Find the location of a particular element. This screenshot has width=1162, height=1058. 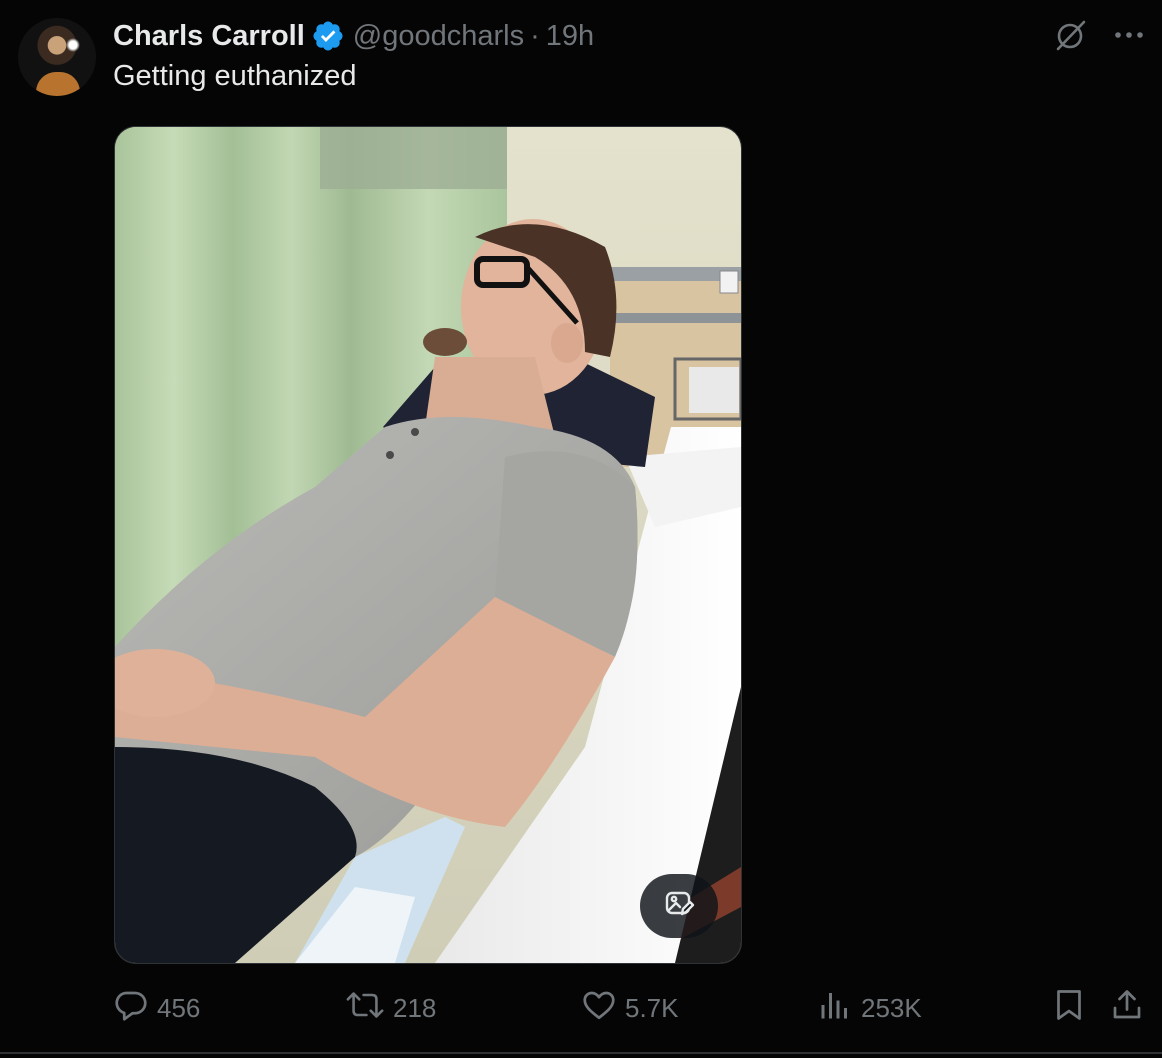

avatar-light is located at coordinates (73, 45).